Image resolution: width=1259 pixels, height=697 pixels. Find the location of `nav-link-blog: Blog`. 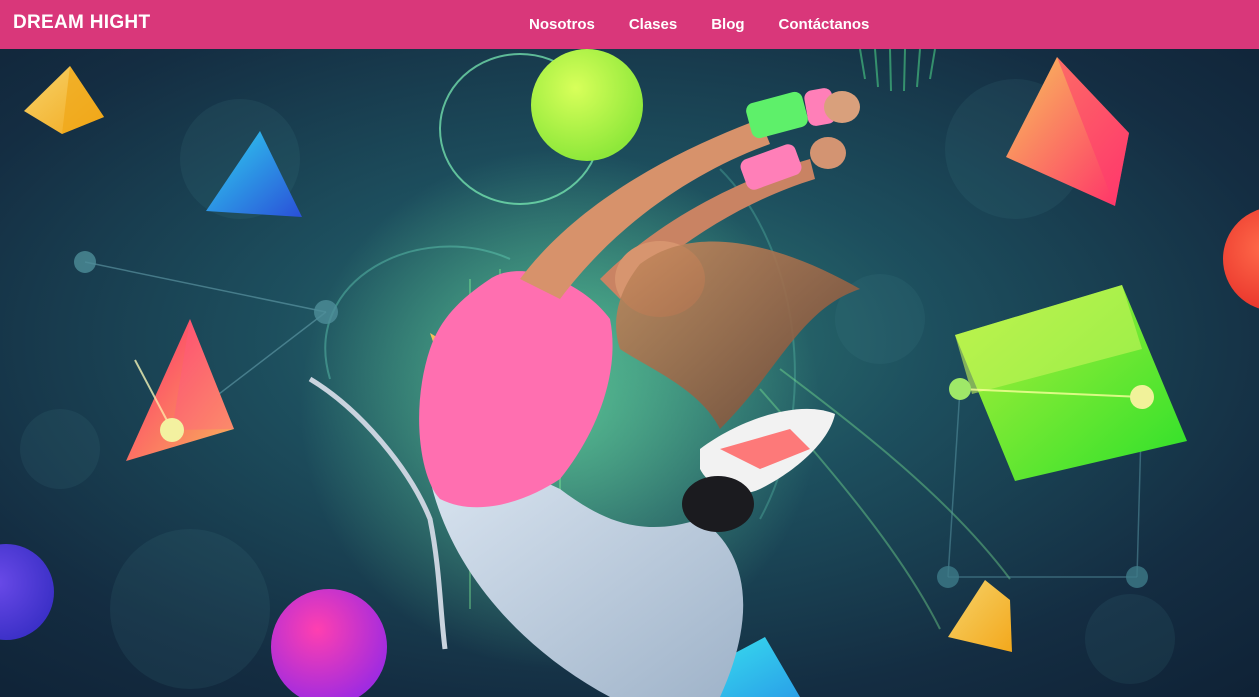

nav-link-blog: Blog is located at coordinates (727, 24).